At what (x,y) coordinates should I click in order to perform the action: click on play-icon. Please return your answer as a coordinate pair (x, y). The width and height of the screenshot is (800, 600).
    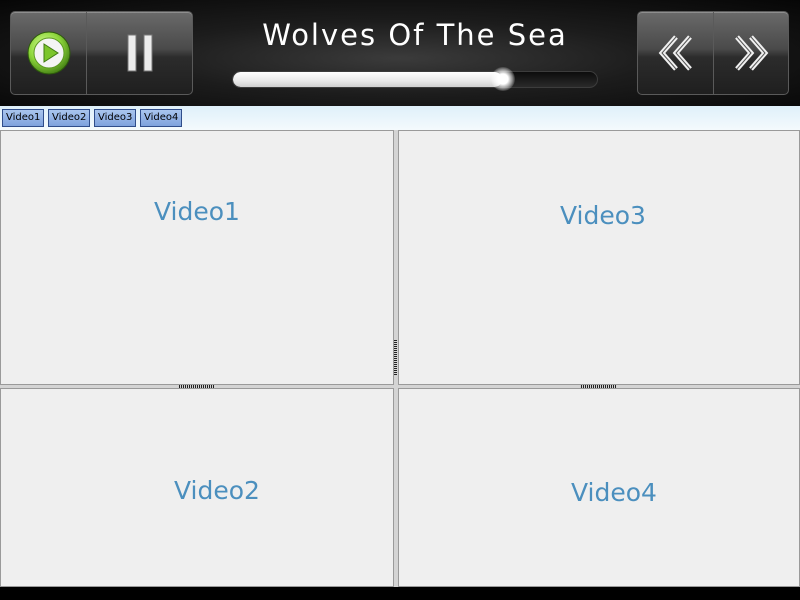
    Looking at the image, I should click on (48, 53).